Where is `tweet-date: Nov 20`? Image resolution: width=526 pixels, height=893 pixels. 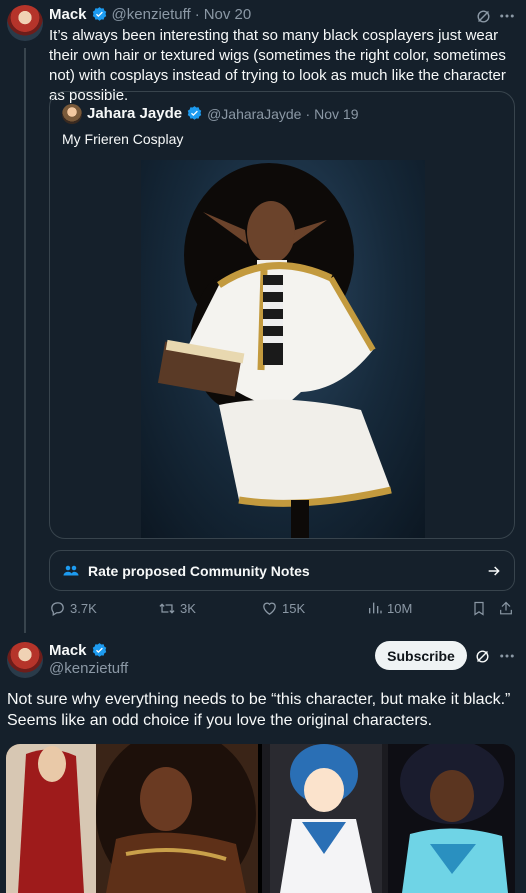 tweet-date: Nov 20 is located at coordinates (228, 14).